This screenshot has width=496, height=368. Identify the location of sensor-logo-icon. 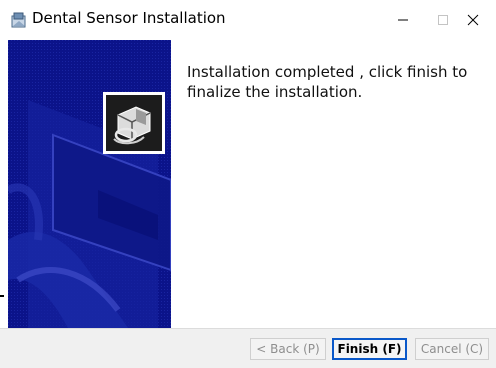
(134, 123).